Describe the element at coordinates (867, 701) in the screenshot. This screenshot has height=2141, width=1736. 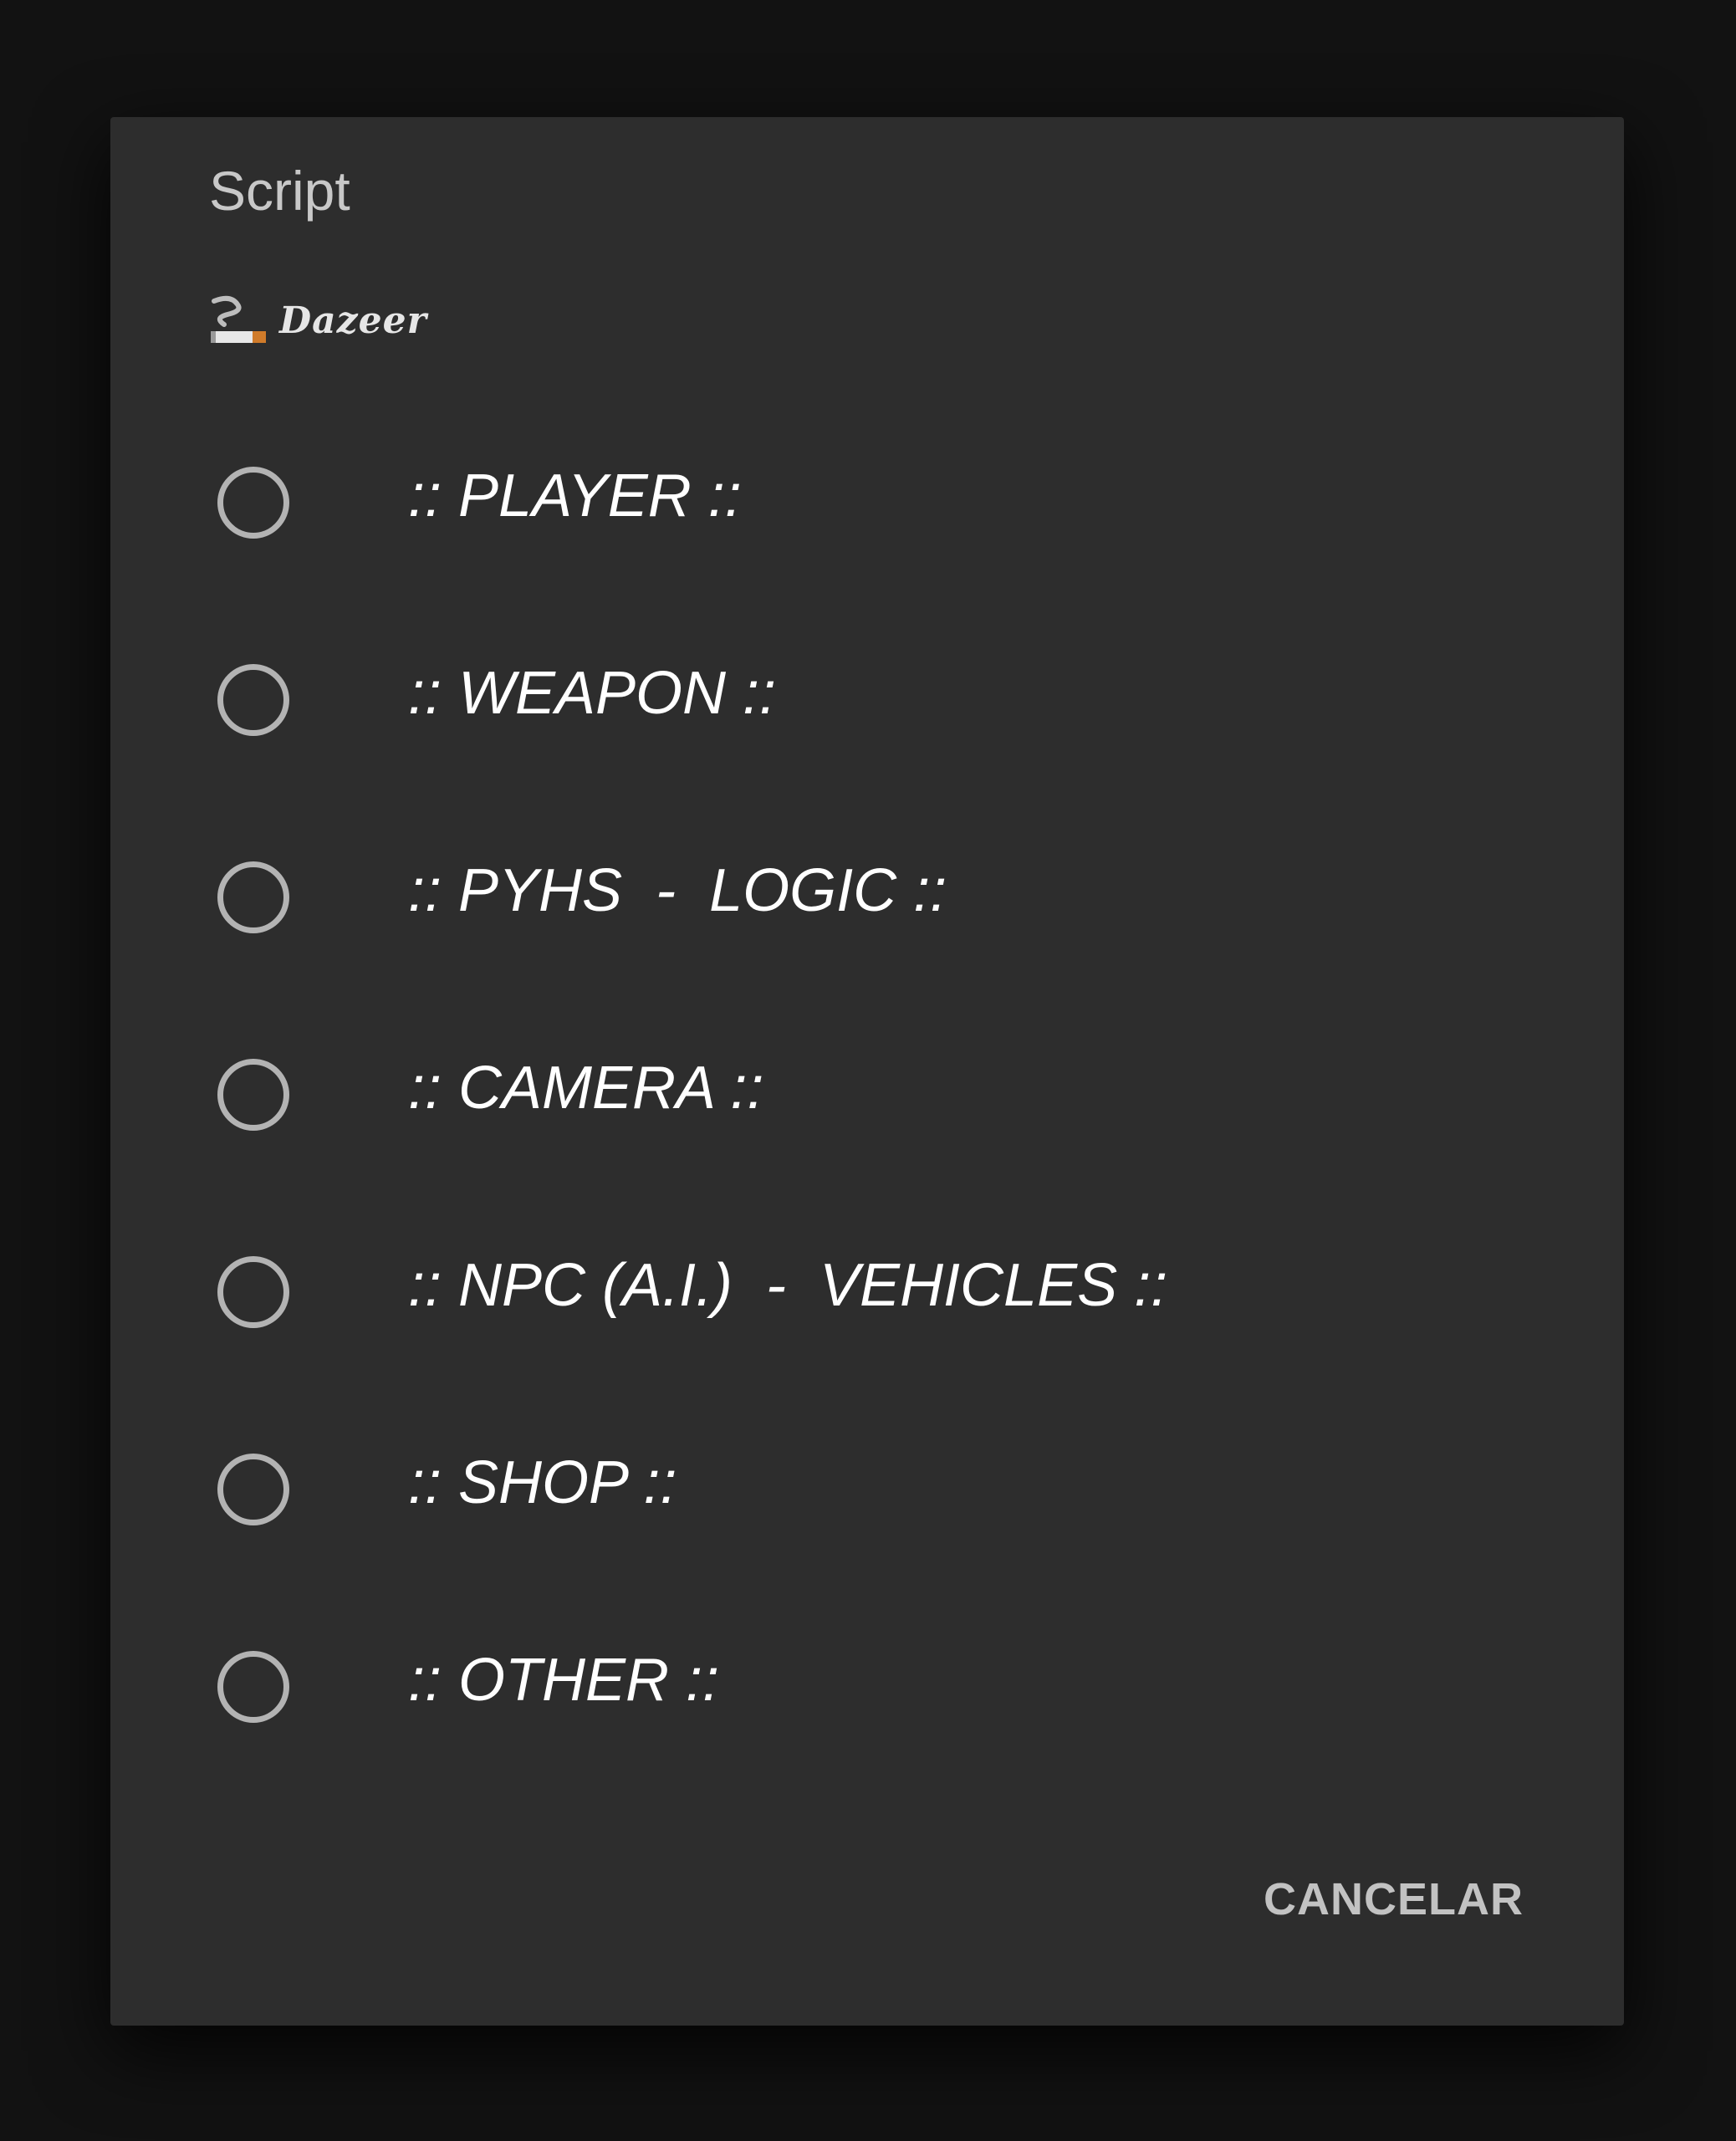
I see `option-weapon: :: WEAPON ::` at that location.